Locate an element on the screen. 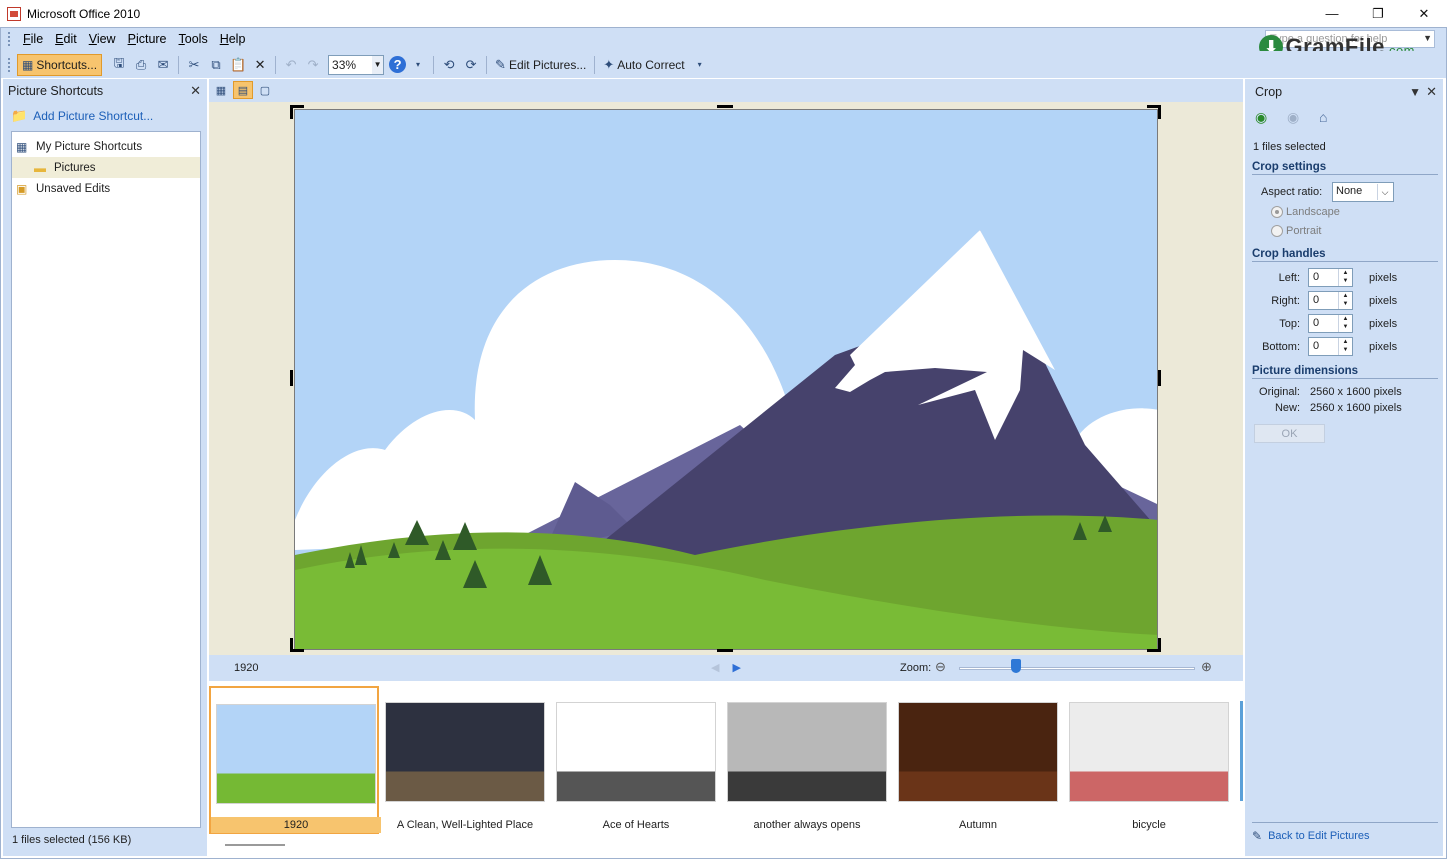 This screenshot has height=859, width=1447. rotate-left-icon: ⟲ is located at coordinates (449, 65).